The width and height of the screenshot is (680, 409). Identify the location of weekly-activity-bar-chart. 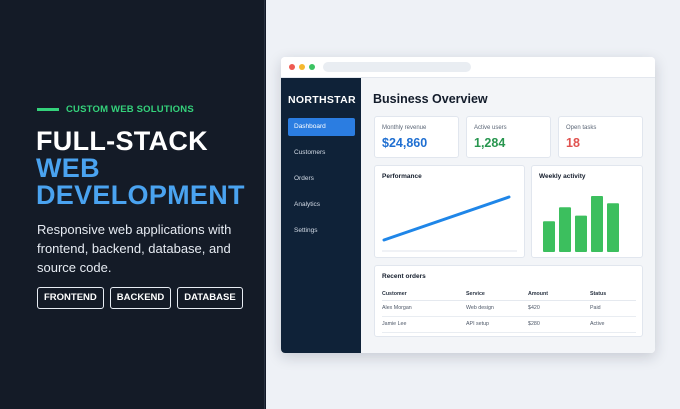
(581, 224).